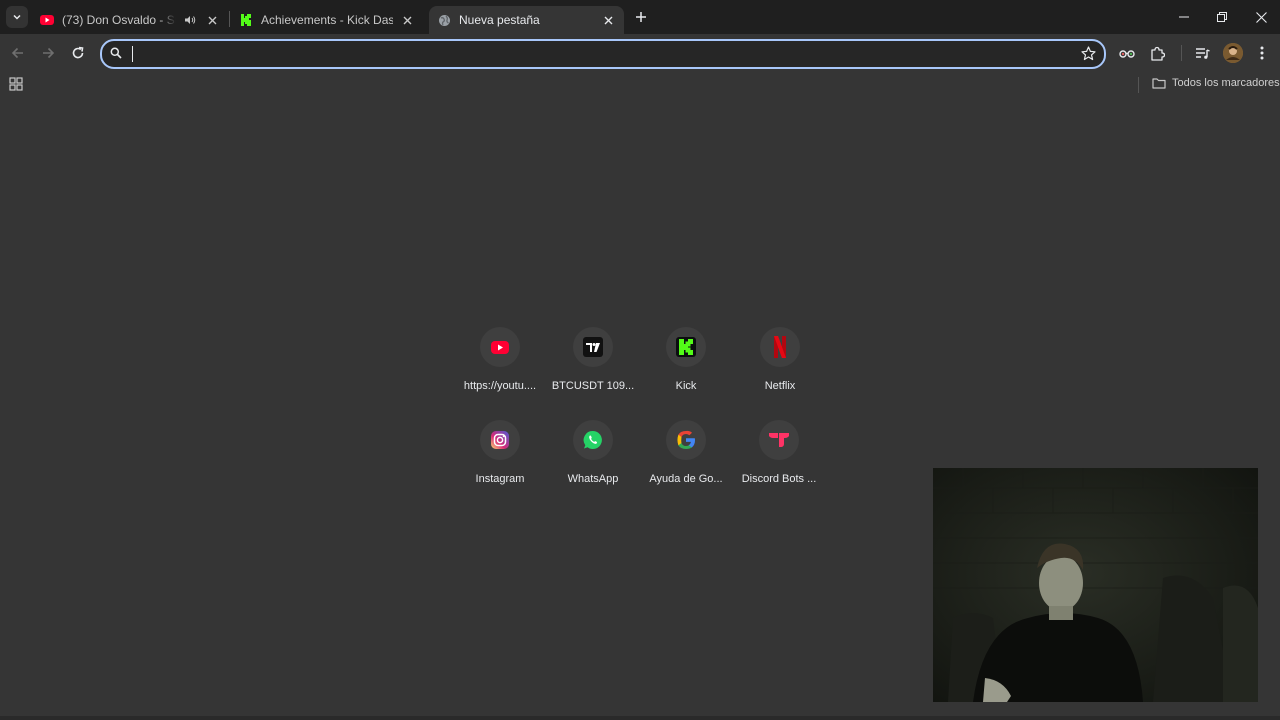 Image resolution: width=1280 pixels, height=720 pixels. I want to click on tab-title: (73) Don Osvaldo - Suerte (, so click(119, 20).